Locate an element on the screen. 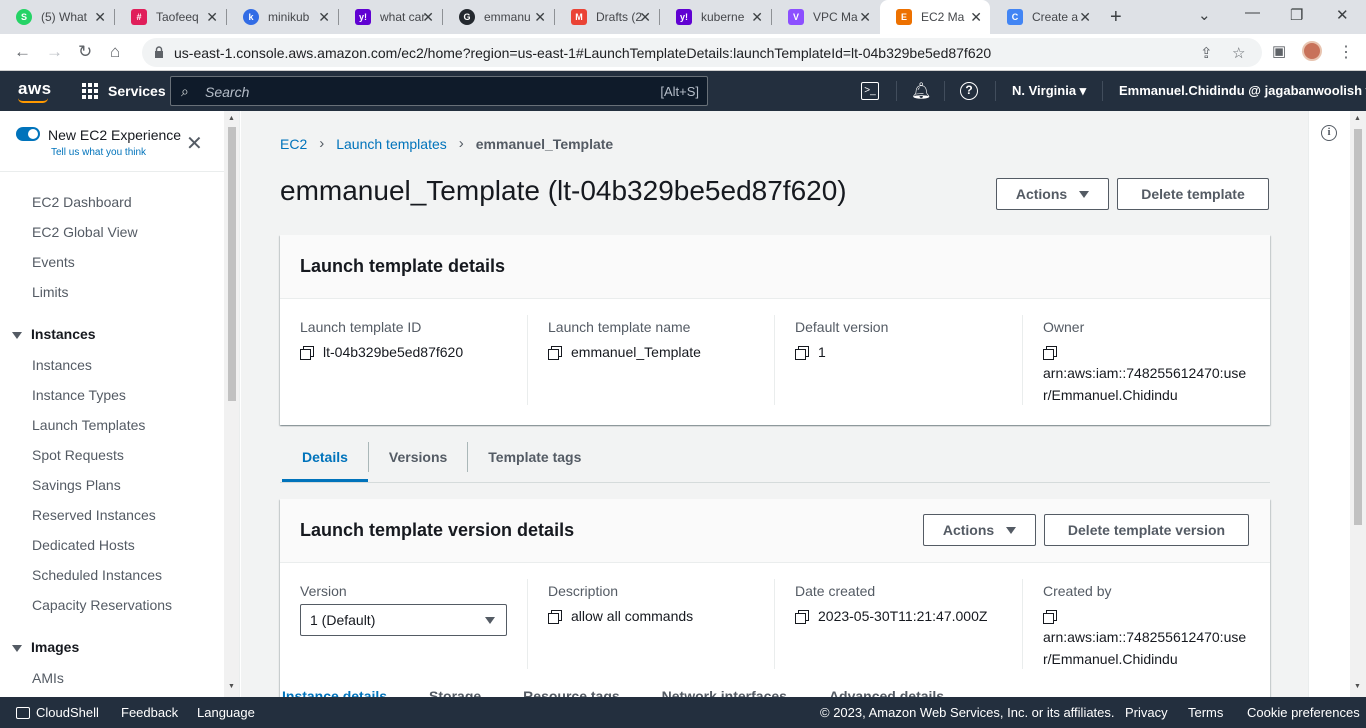 The height and width of the screenshot is (728, 1366). side-panel-icon: ▣ is located at coordinates (1279, 51).